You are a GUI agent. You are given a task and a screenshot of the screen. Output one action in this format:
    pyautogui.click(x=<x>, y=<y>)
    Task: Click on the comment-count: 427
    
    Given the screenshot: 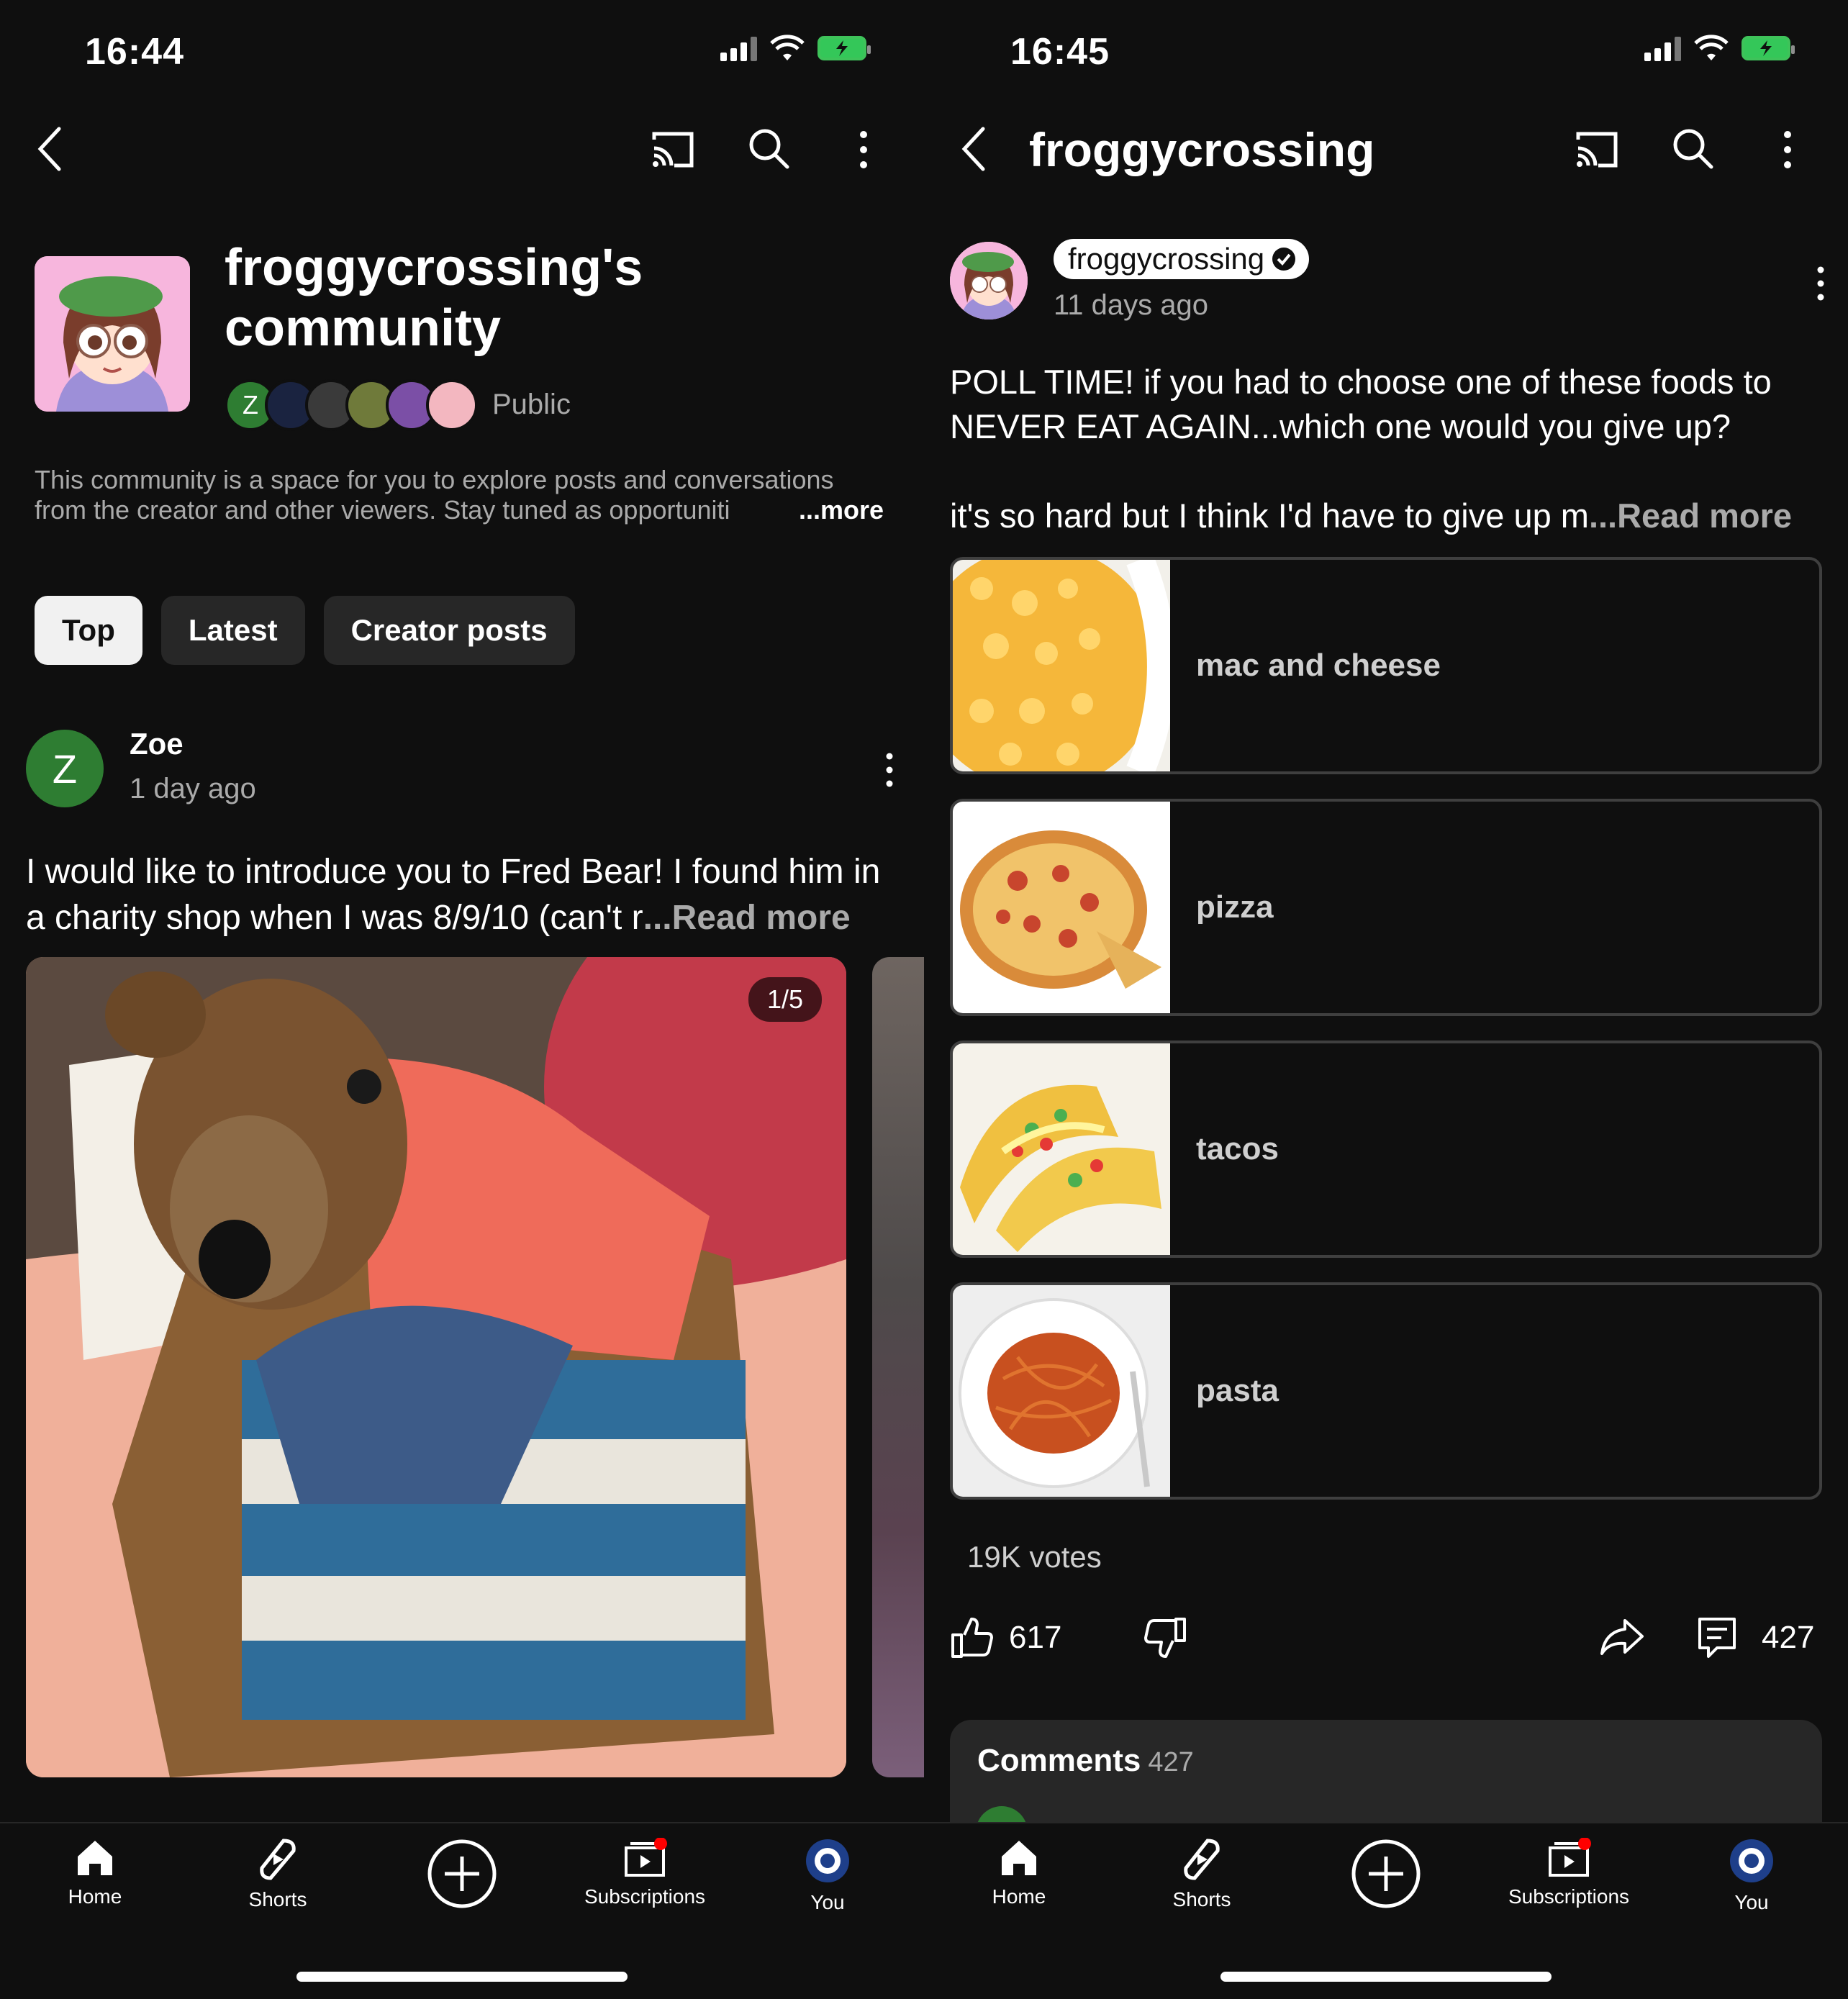 What is the action you would take?
    pyautogui.click(x=1788, y=1638)
    